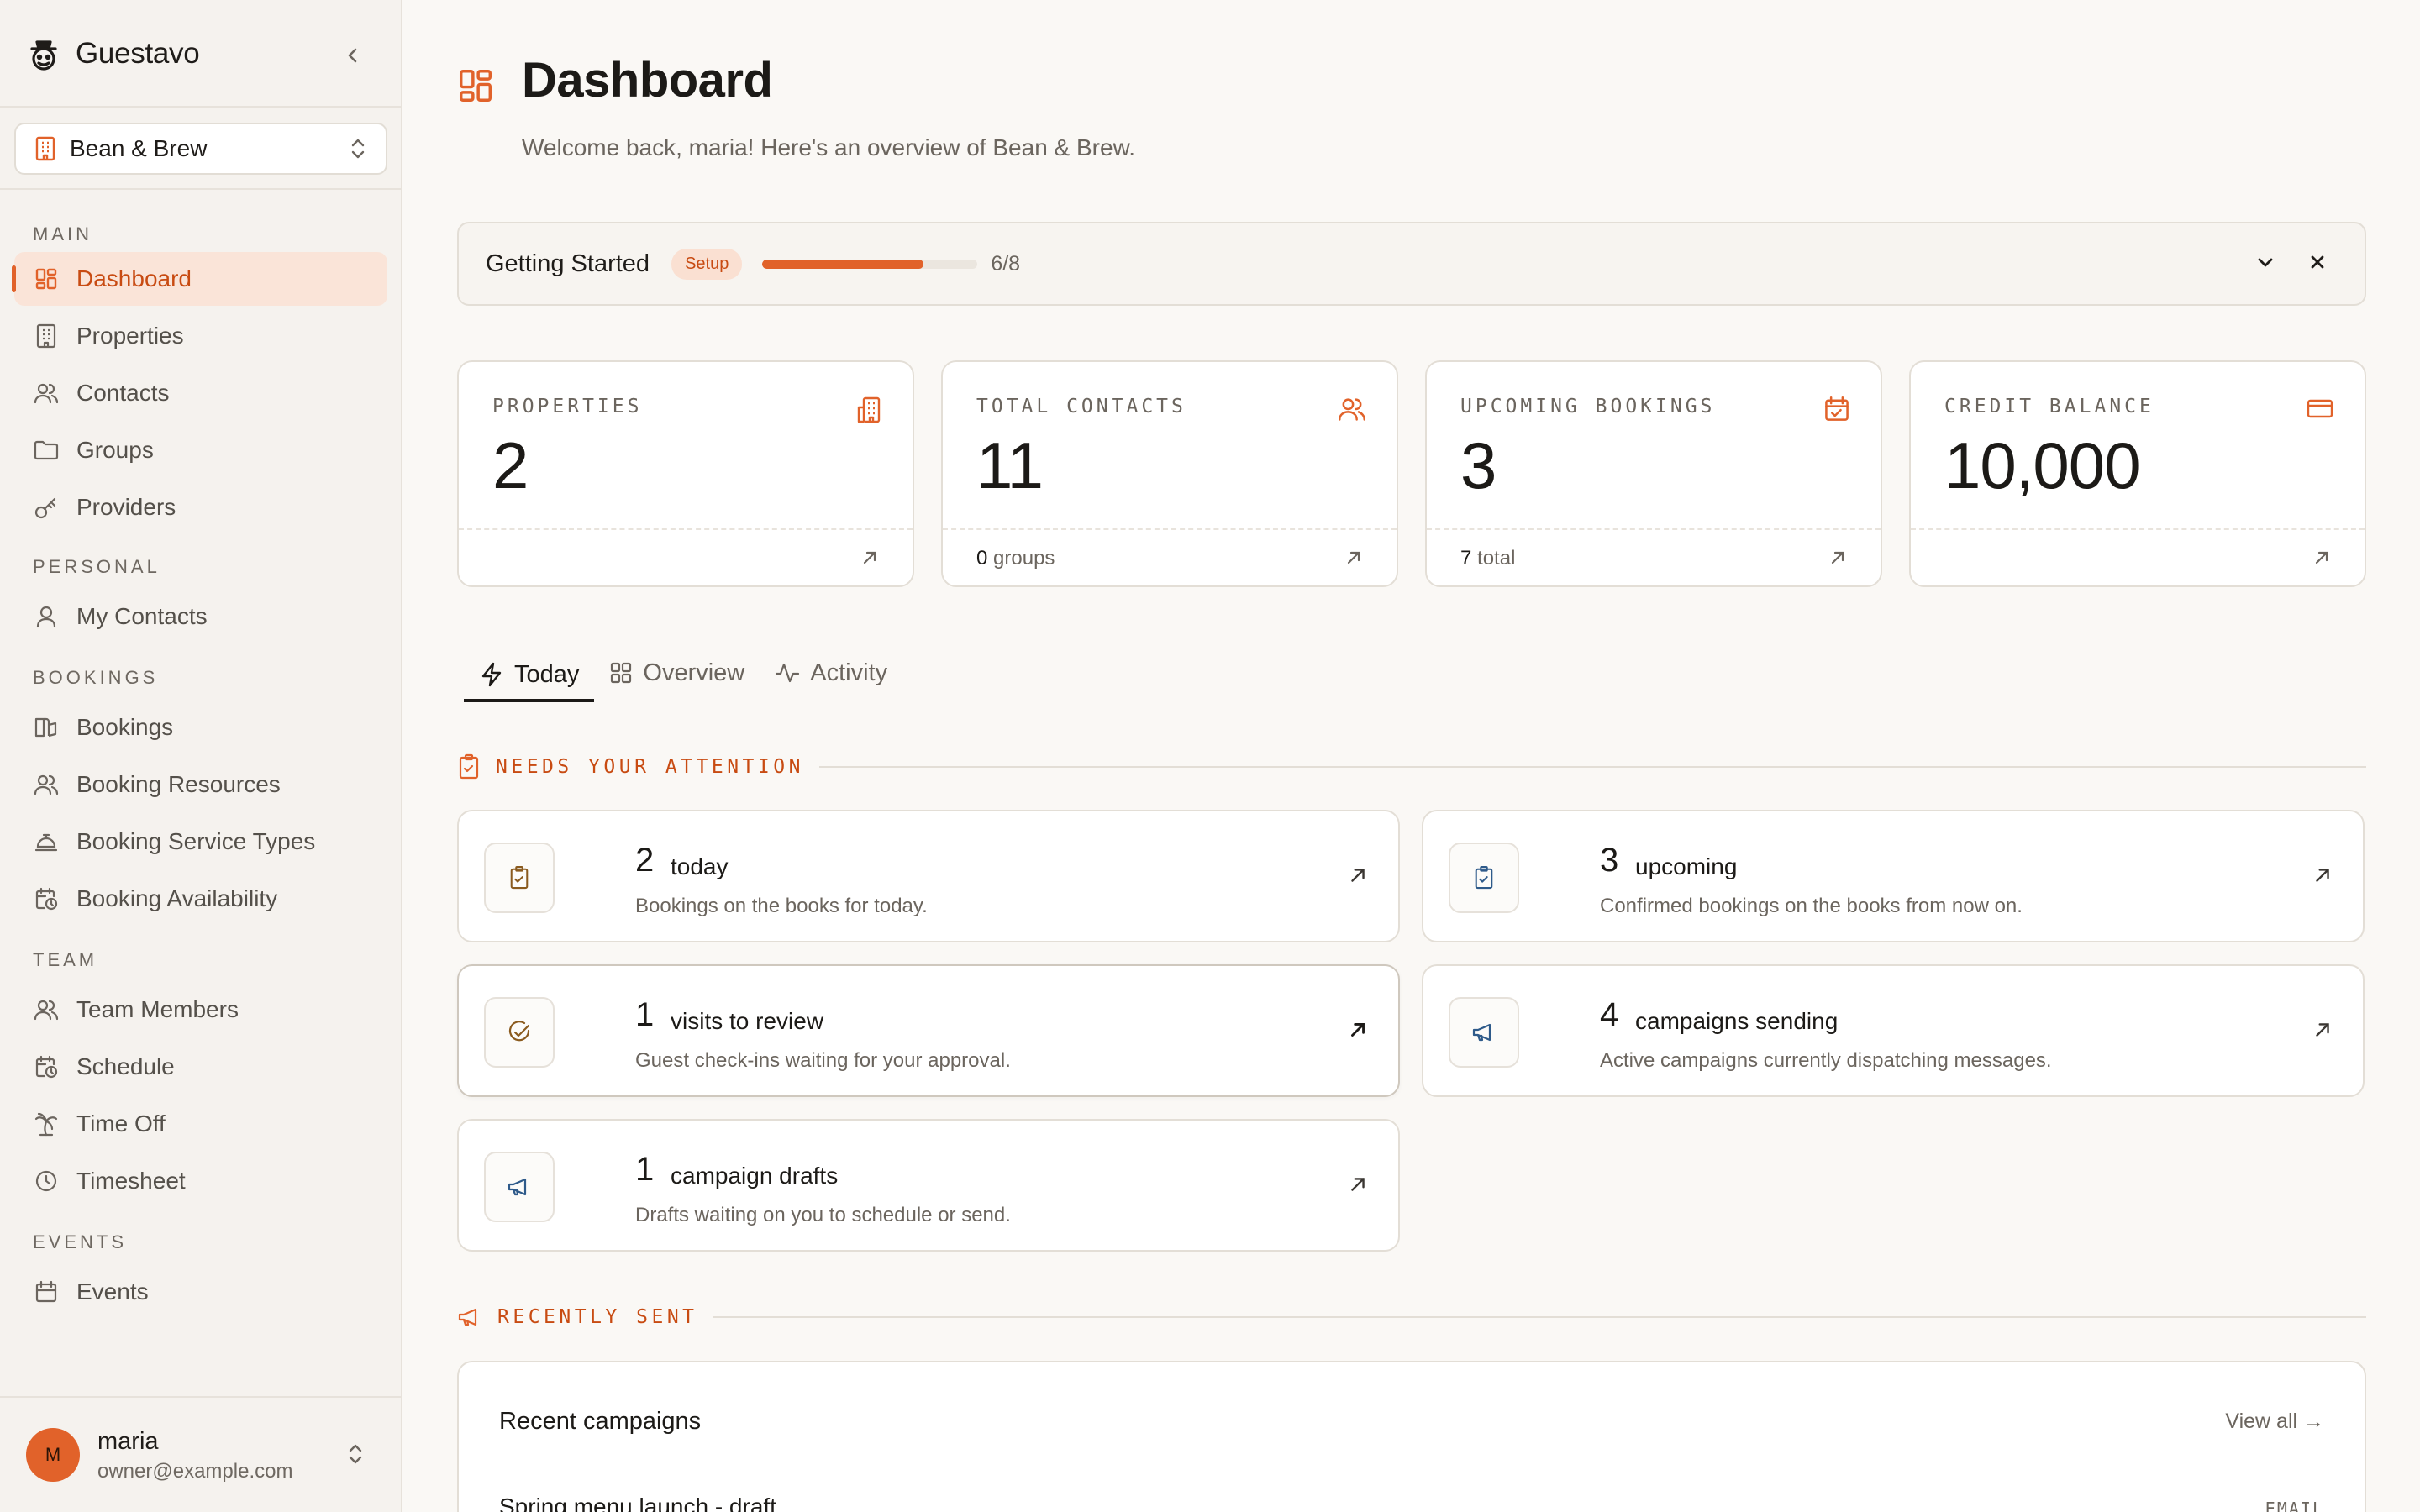 Image resolution: width=2420 pixels, height=1512 pixels. I want to click on stat-card-upcoming-bookings: UPCOMING BOOKINGS 3 7 total, so click(1653, 473).